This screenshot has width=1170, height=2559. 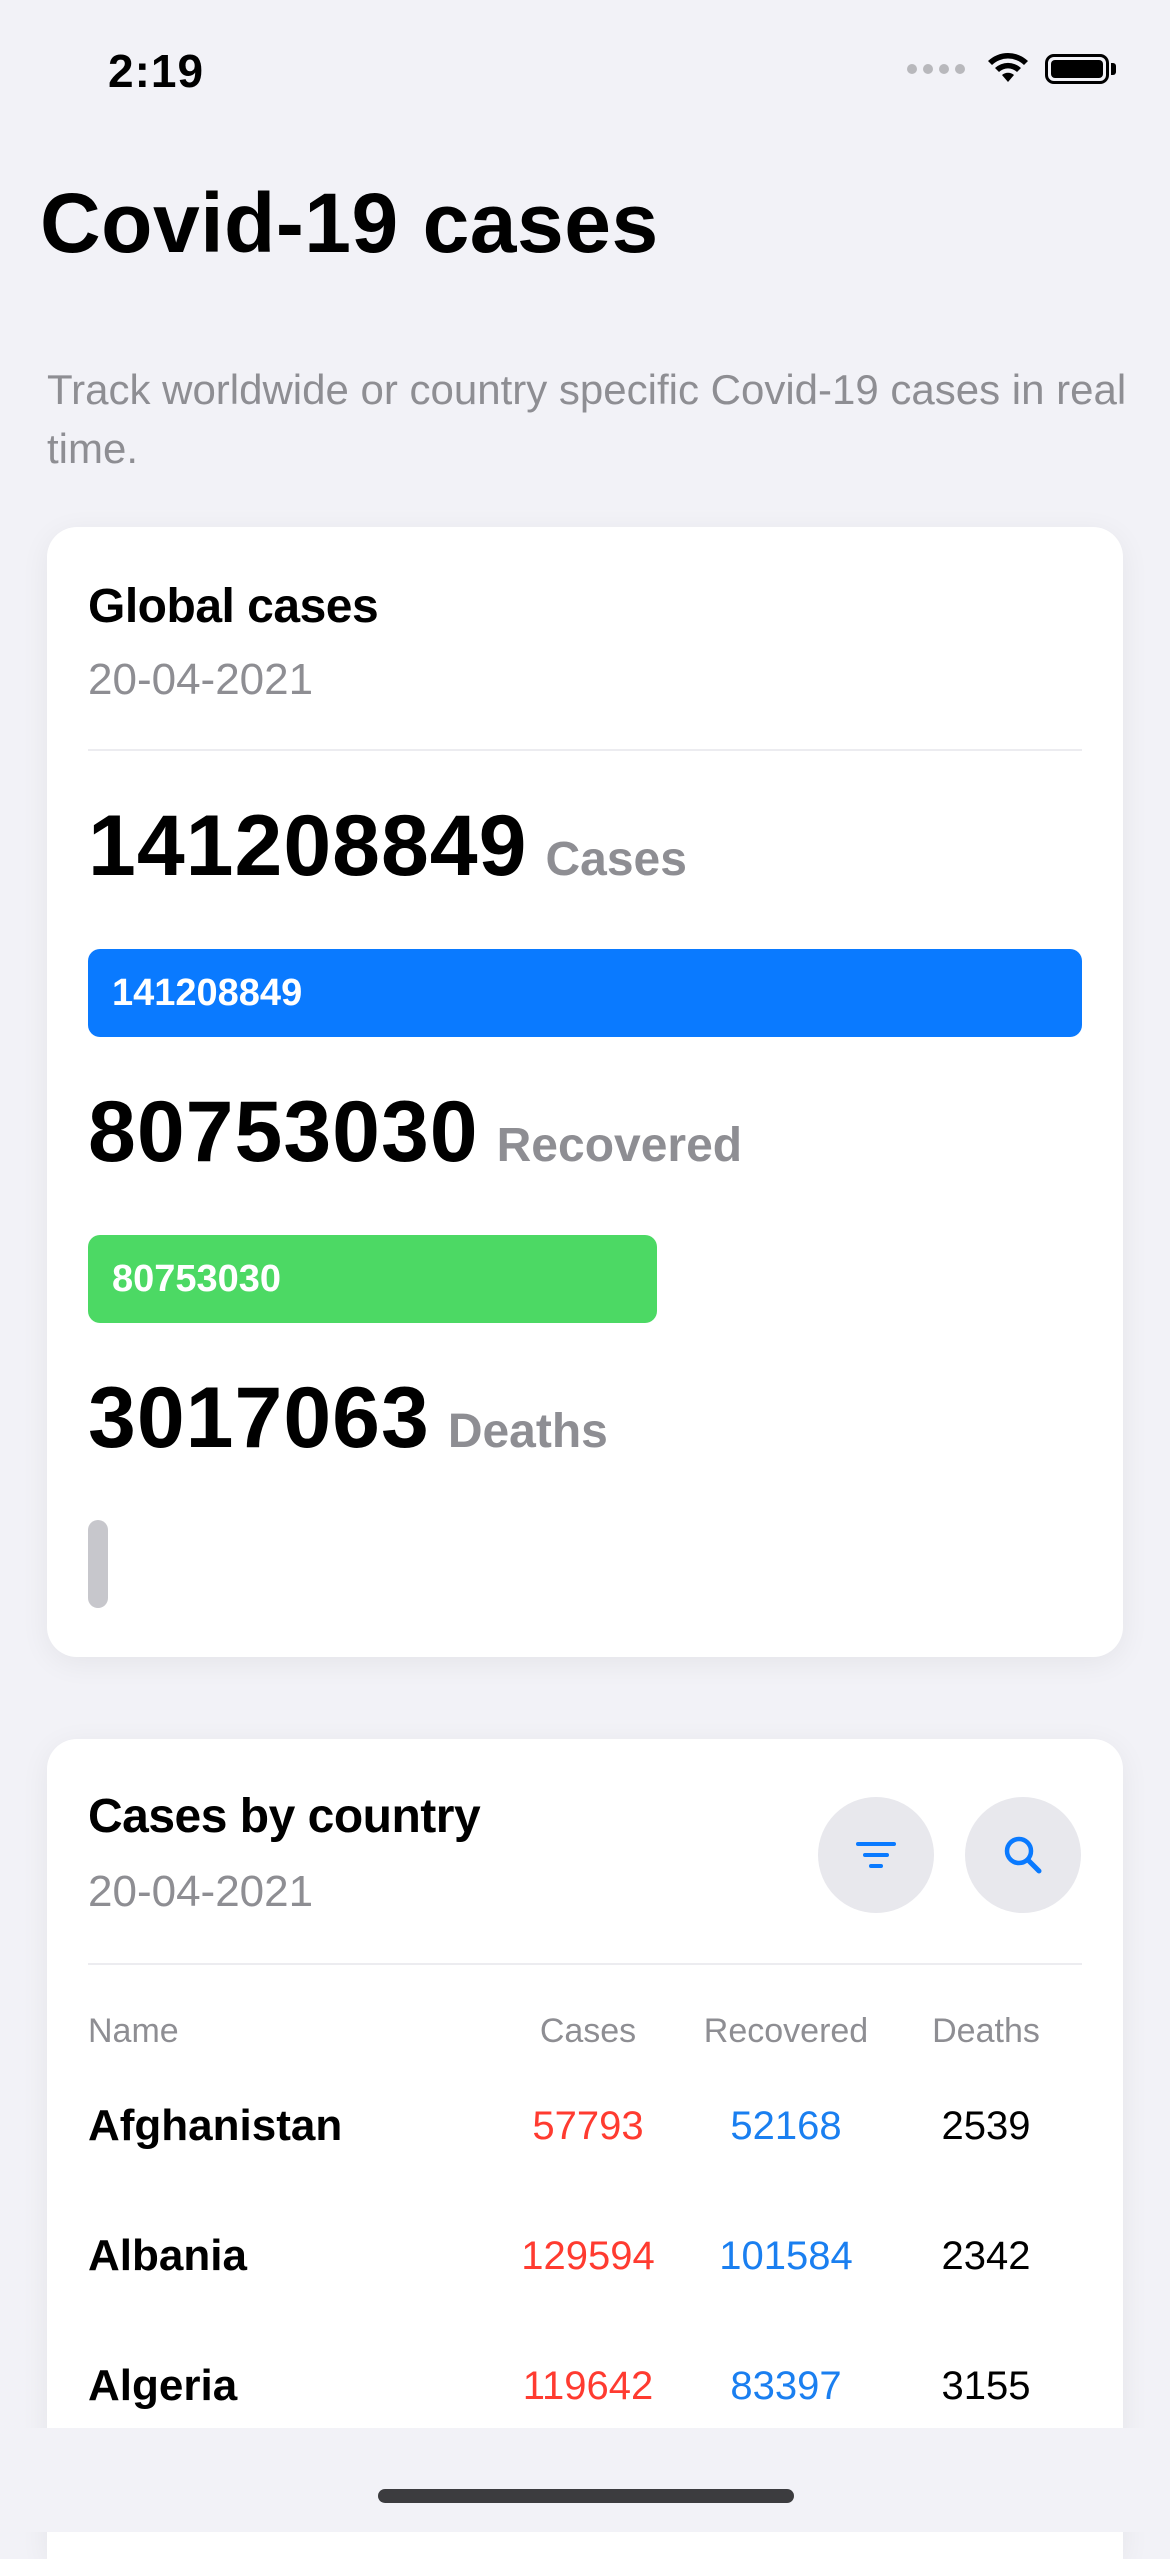 What do you see at coordinates (98, 1564) in the screenshot?
I see `deaths-bar` at bounding box center [98, 1564].